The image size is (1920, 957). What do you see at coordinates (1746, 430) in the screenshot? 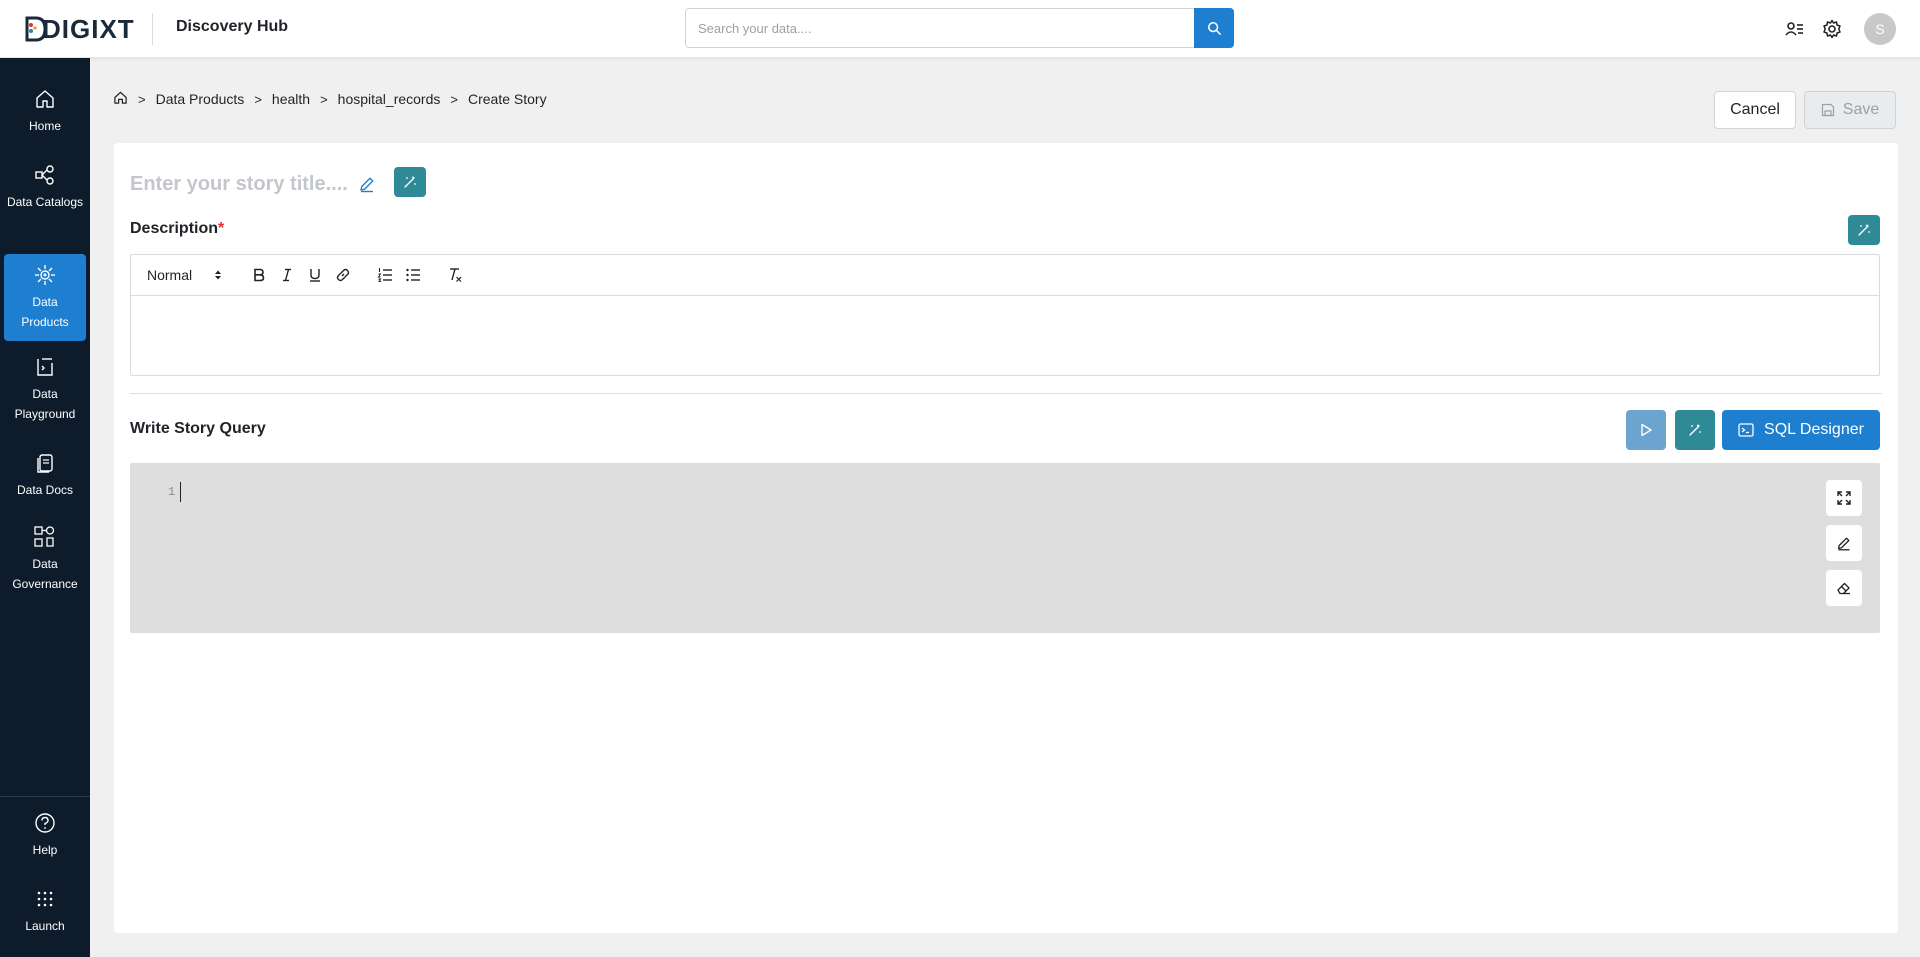
I see `terminal-icon` at bounding box center [1746, 430].